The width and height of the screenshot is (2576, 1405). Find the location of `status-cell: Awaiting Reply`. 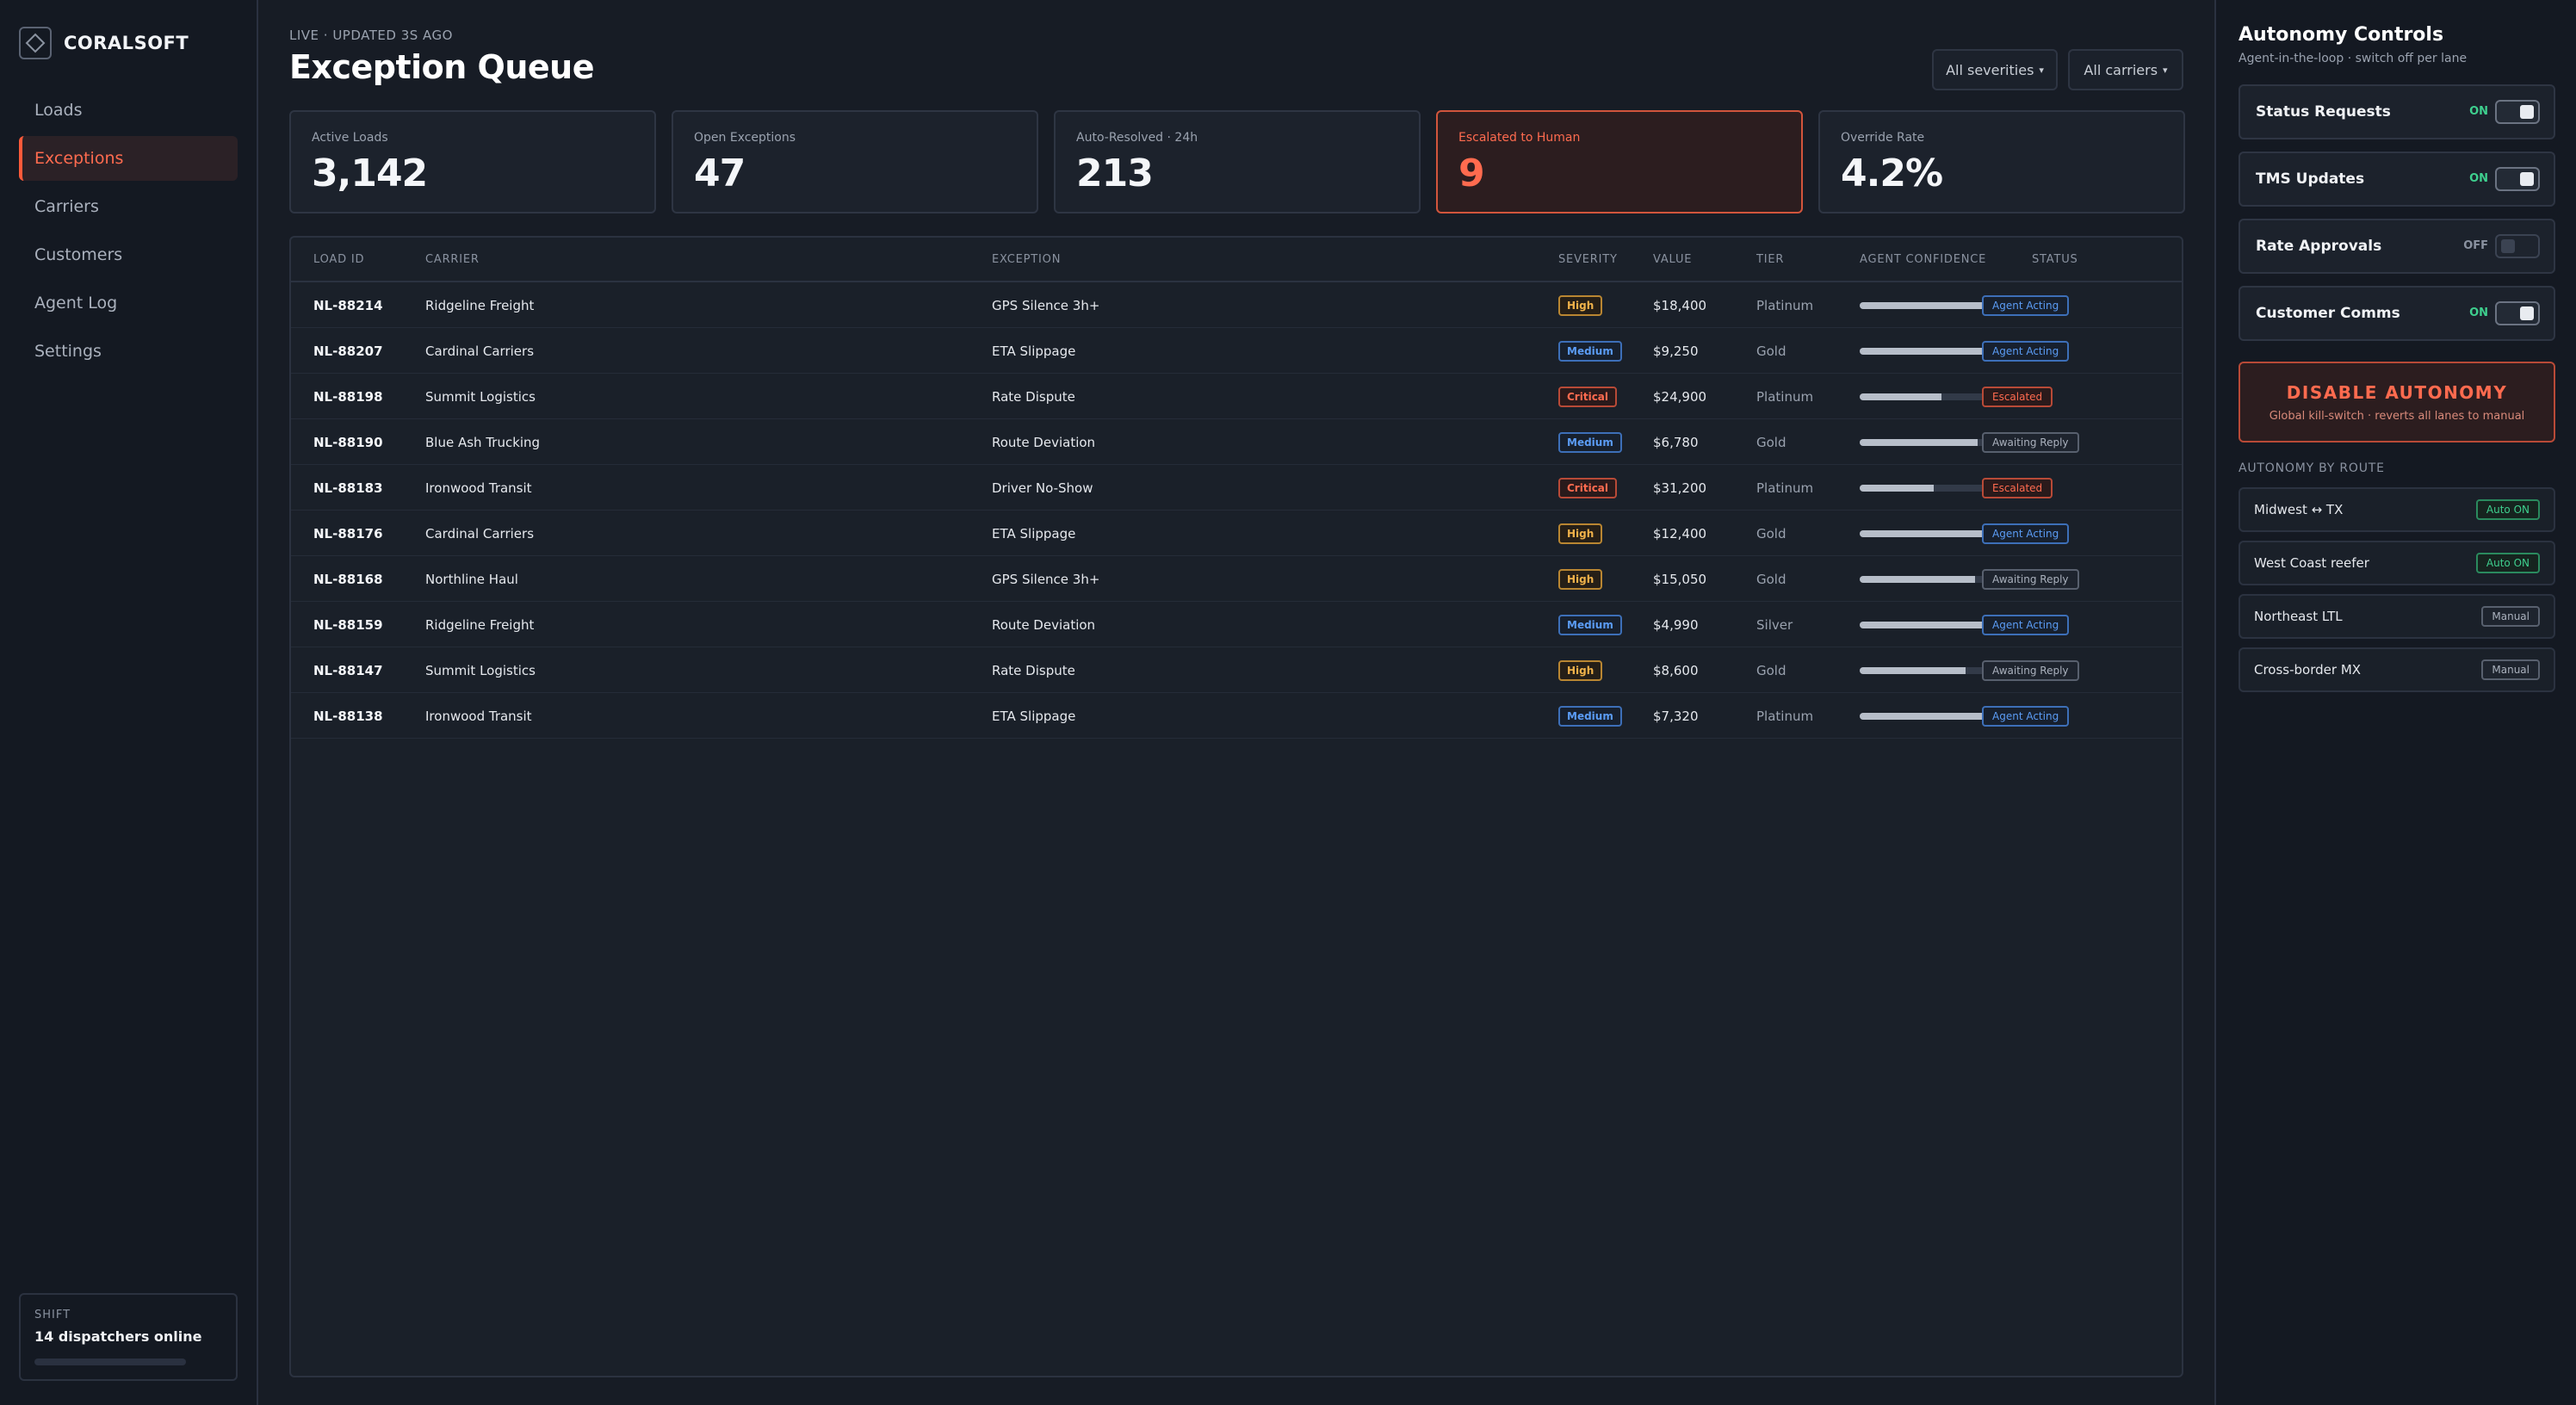

status-cell: Awaiting Reply is located at coordinates (2031, 442).